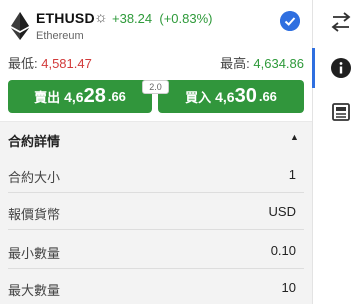 Image resolution: width=360 pixels, height=304 pixels. Describe the element at coordinates (152, 176) in the screenshot. I see `detail-row: 合約大小 1` at that location.